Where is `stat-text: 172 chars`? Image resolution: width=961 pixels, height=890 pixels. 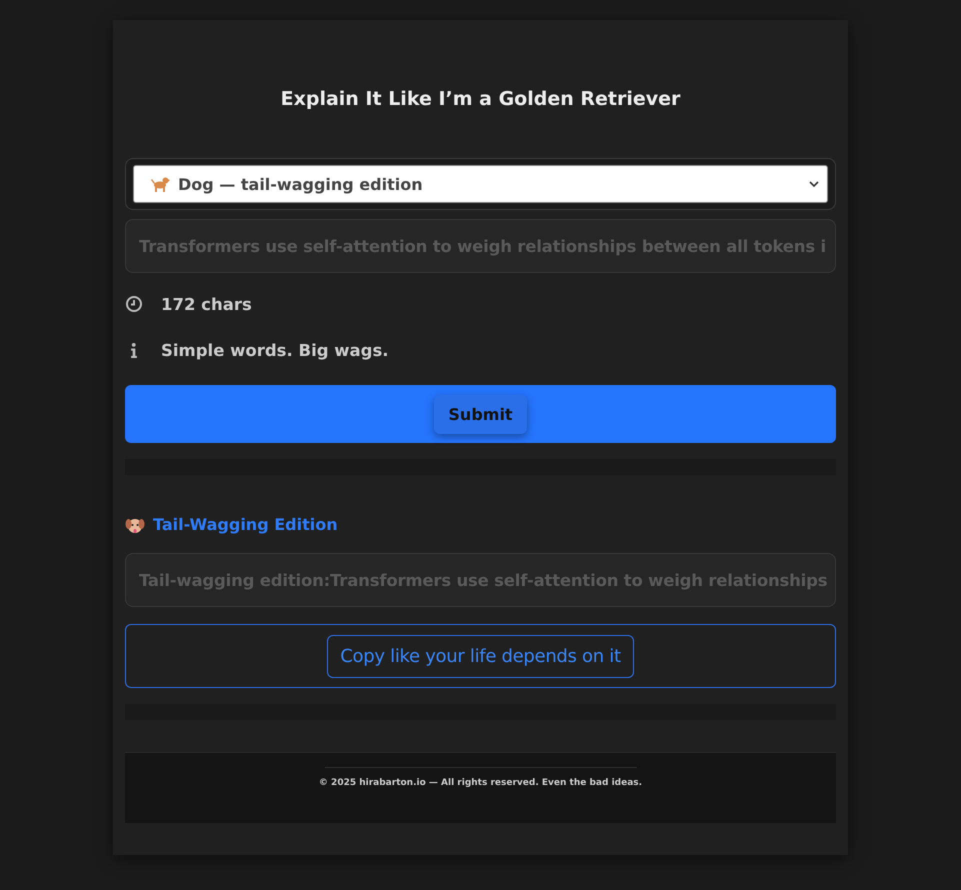
stat-text: 172 chars is located at coordinates (206, 304).